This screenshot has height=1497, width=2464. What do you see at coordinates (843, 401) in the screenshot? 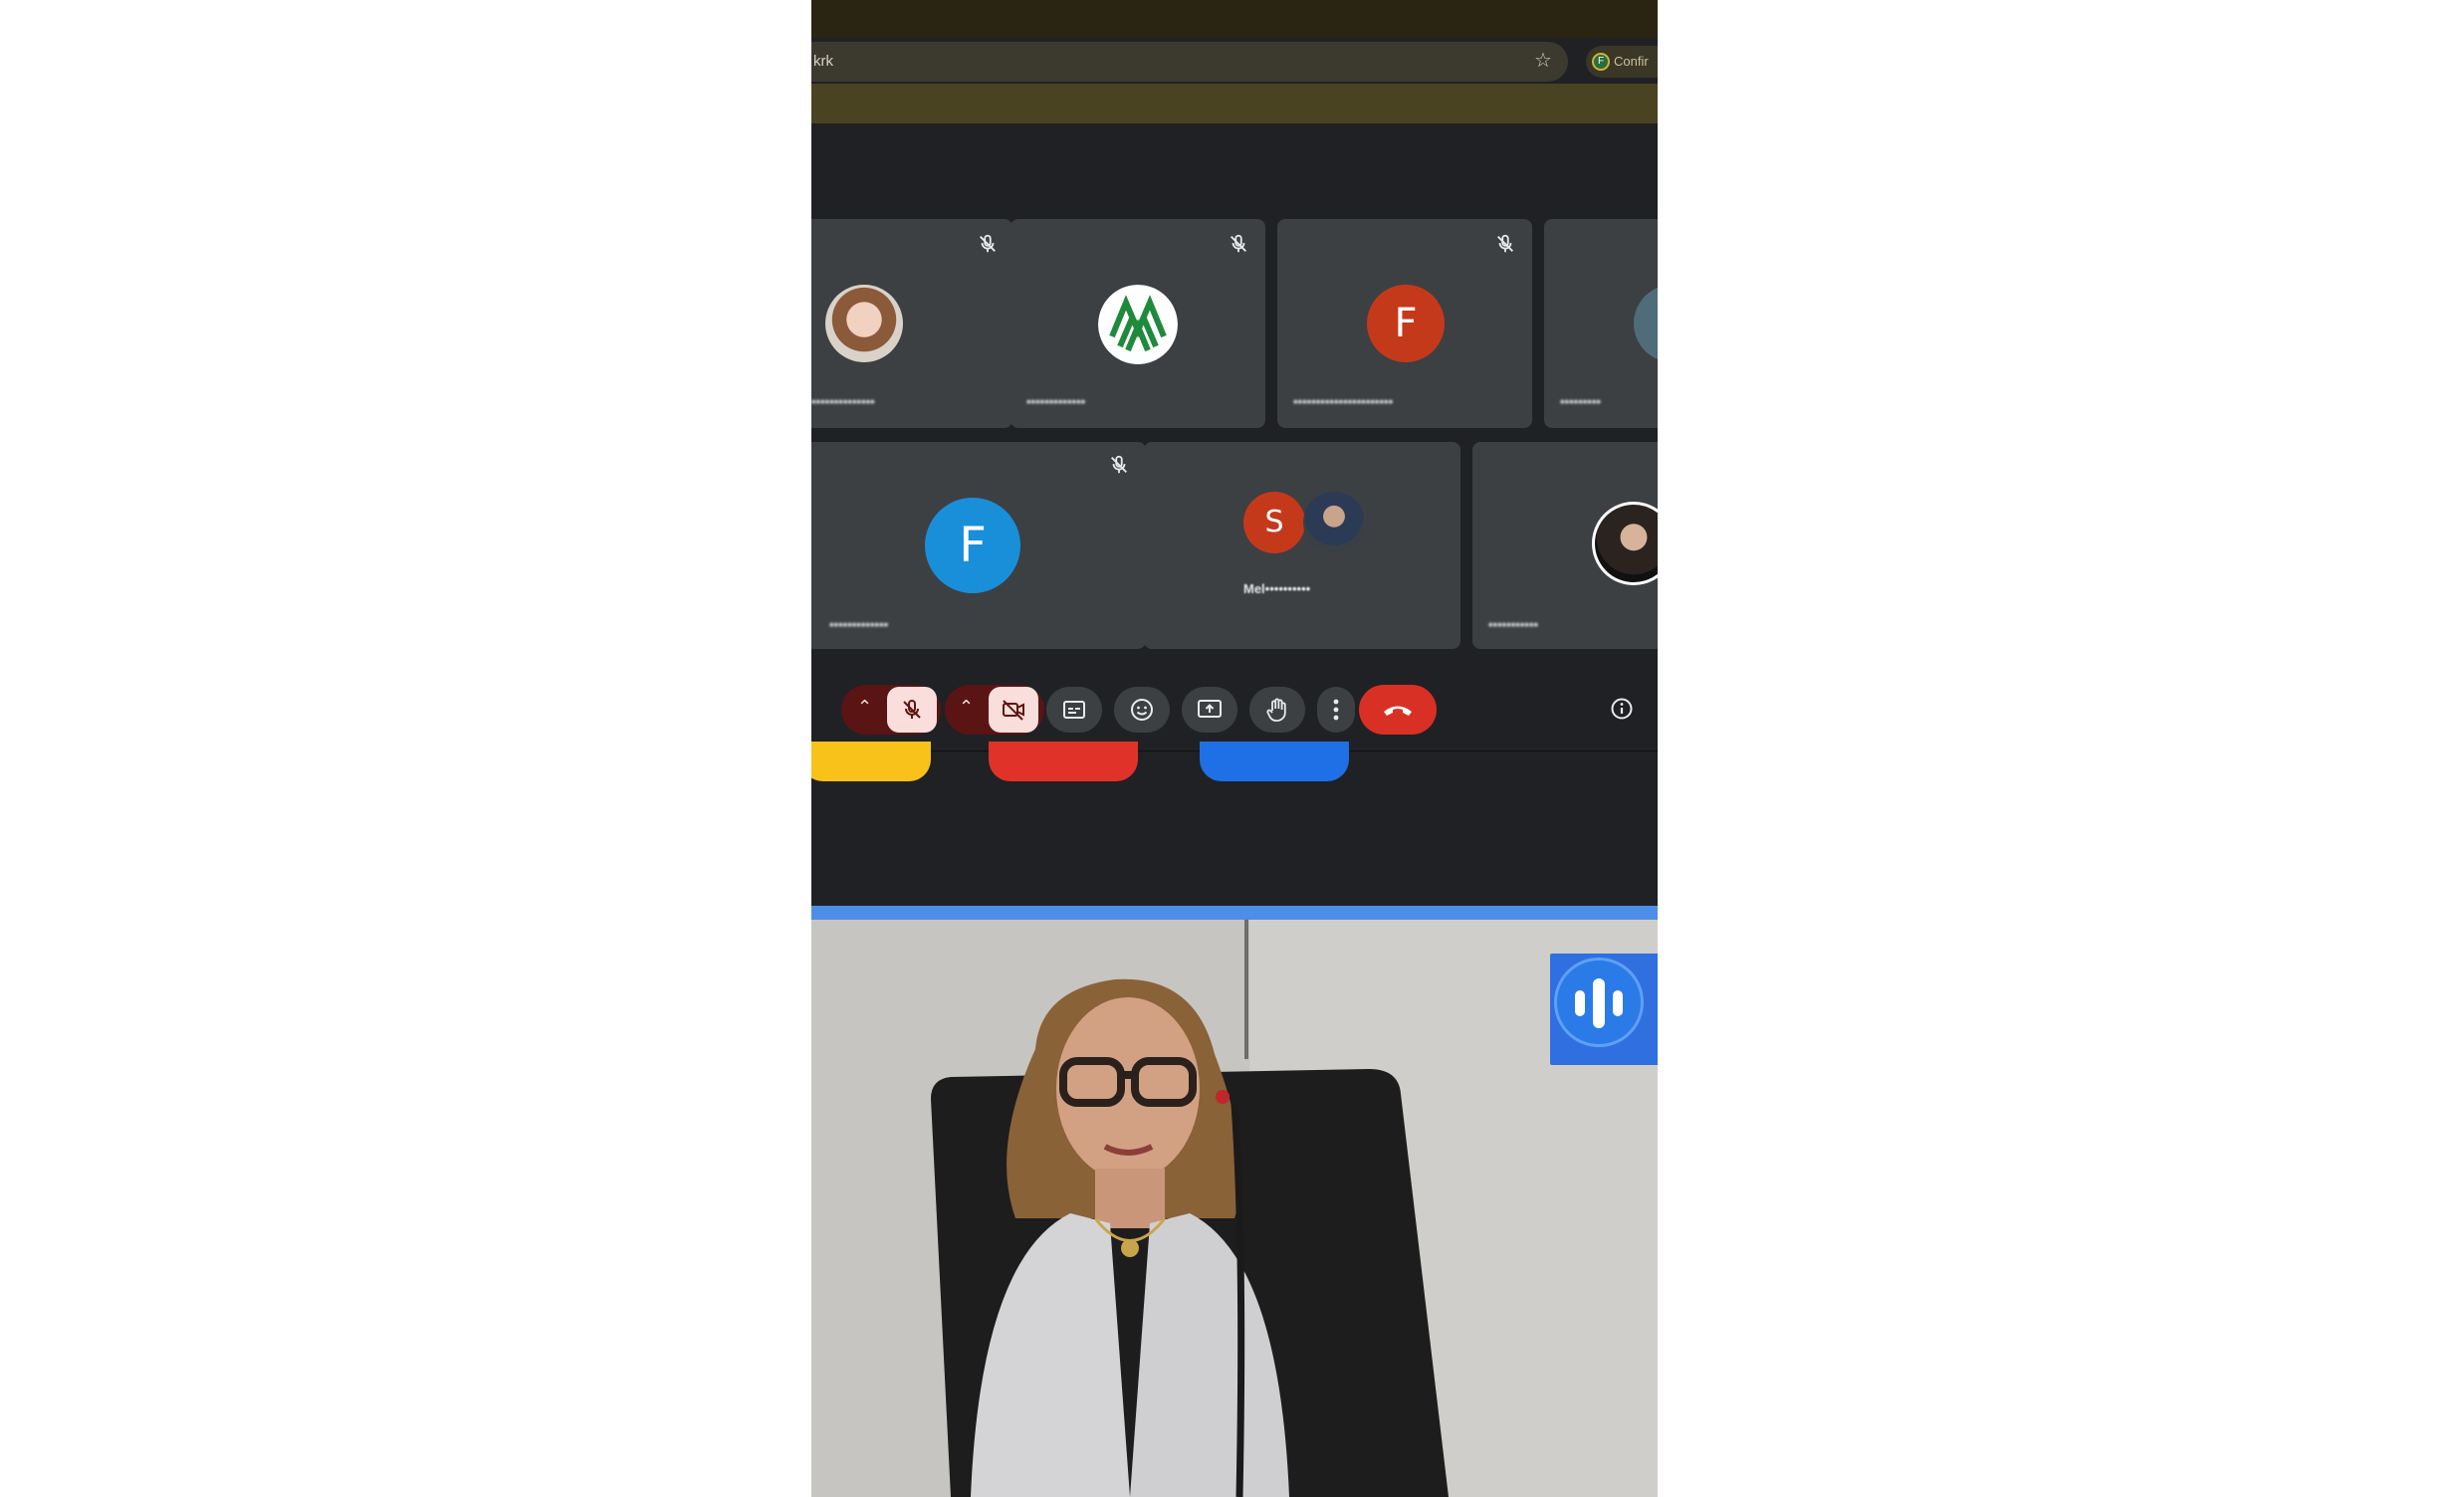
I see `participant-name: ••••••••••••••` at bounding box center [843, 401].